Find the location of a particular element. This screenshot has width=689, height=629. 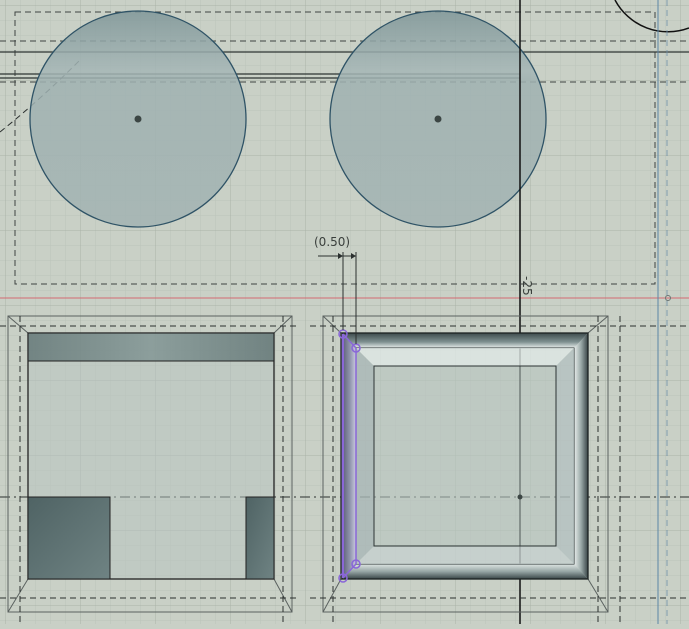

circle-left is located at coordinates (138, 119).